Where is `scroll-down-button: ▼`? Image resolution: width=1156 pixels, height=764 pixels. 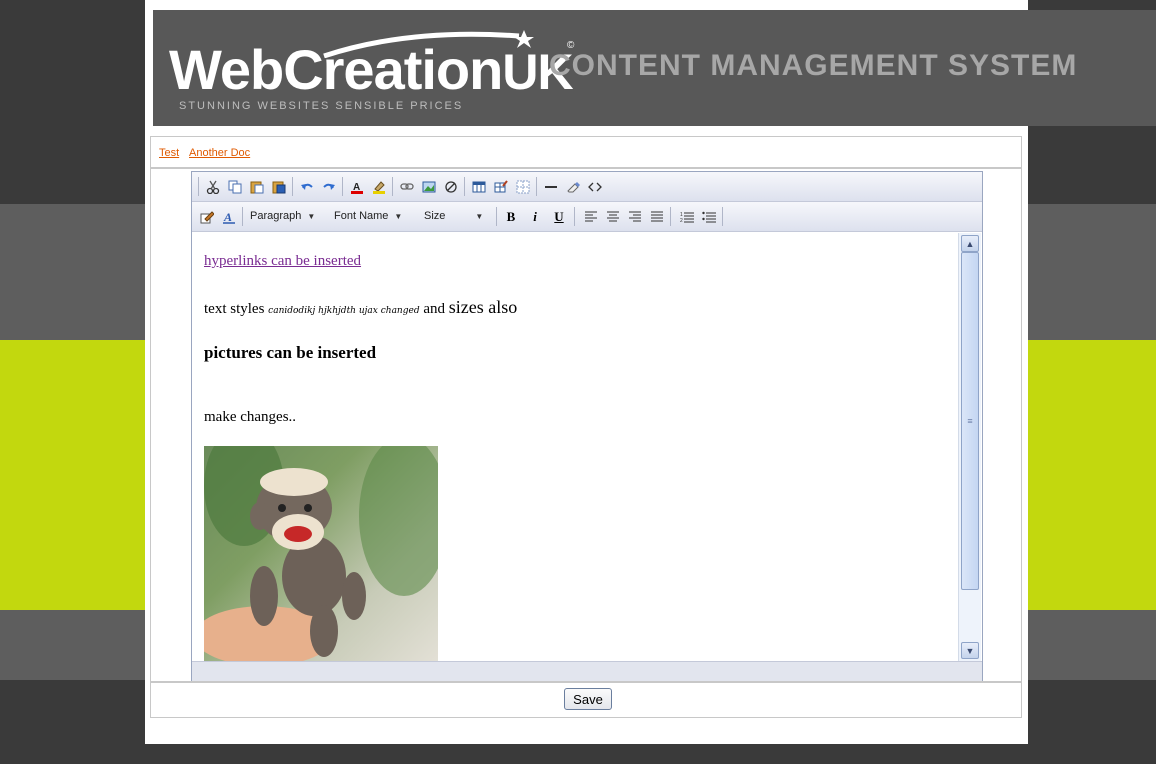 scroll-down-button: ▼ is located at coordinates (970, 650).